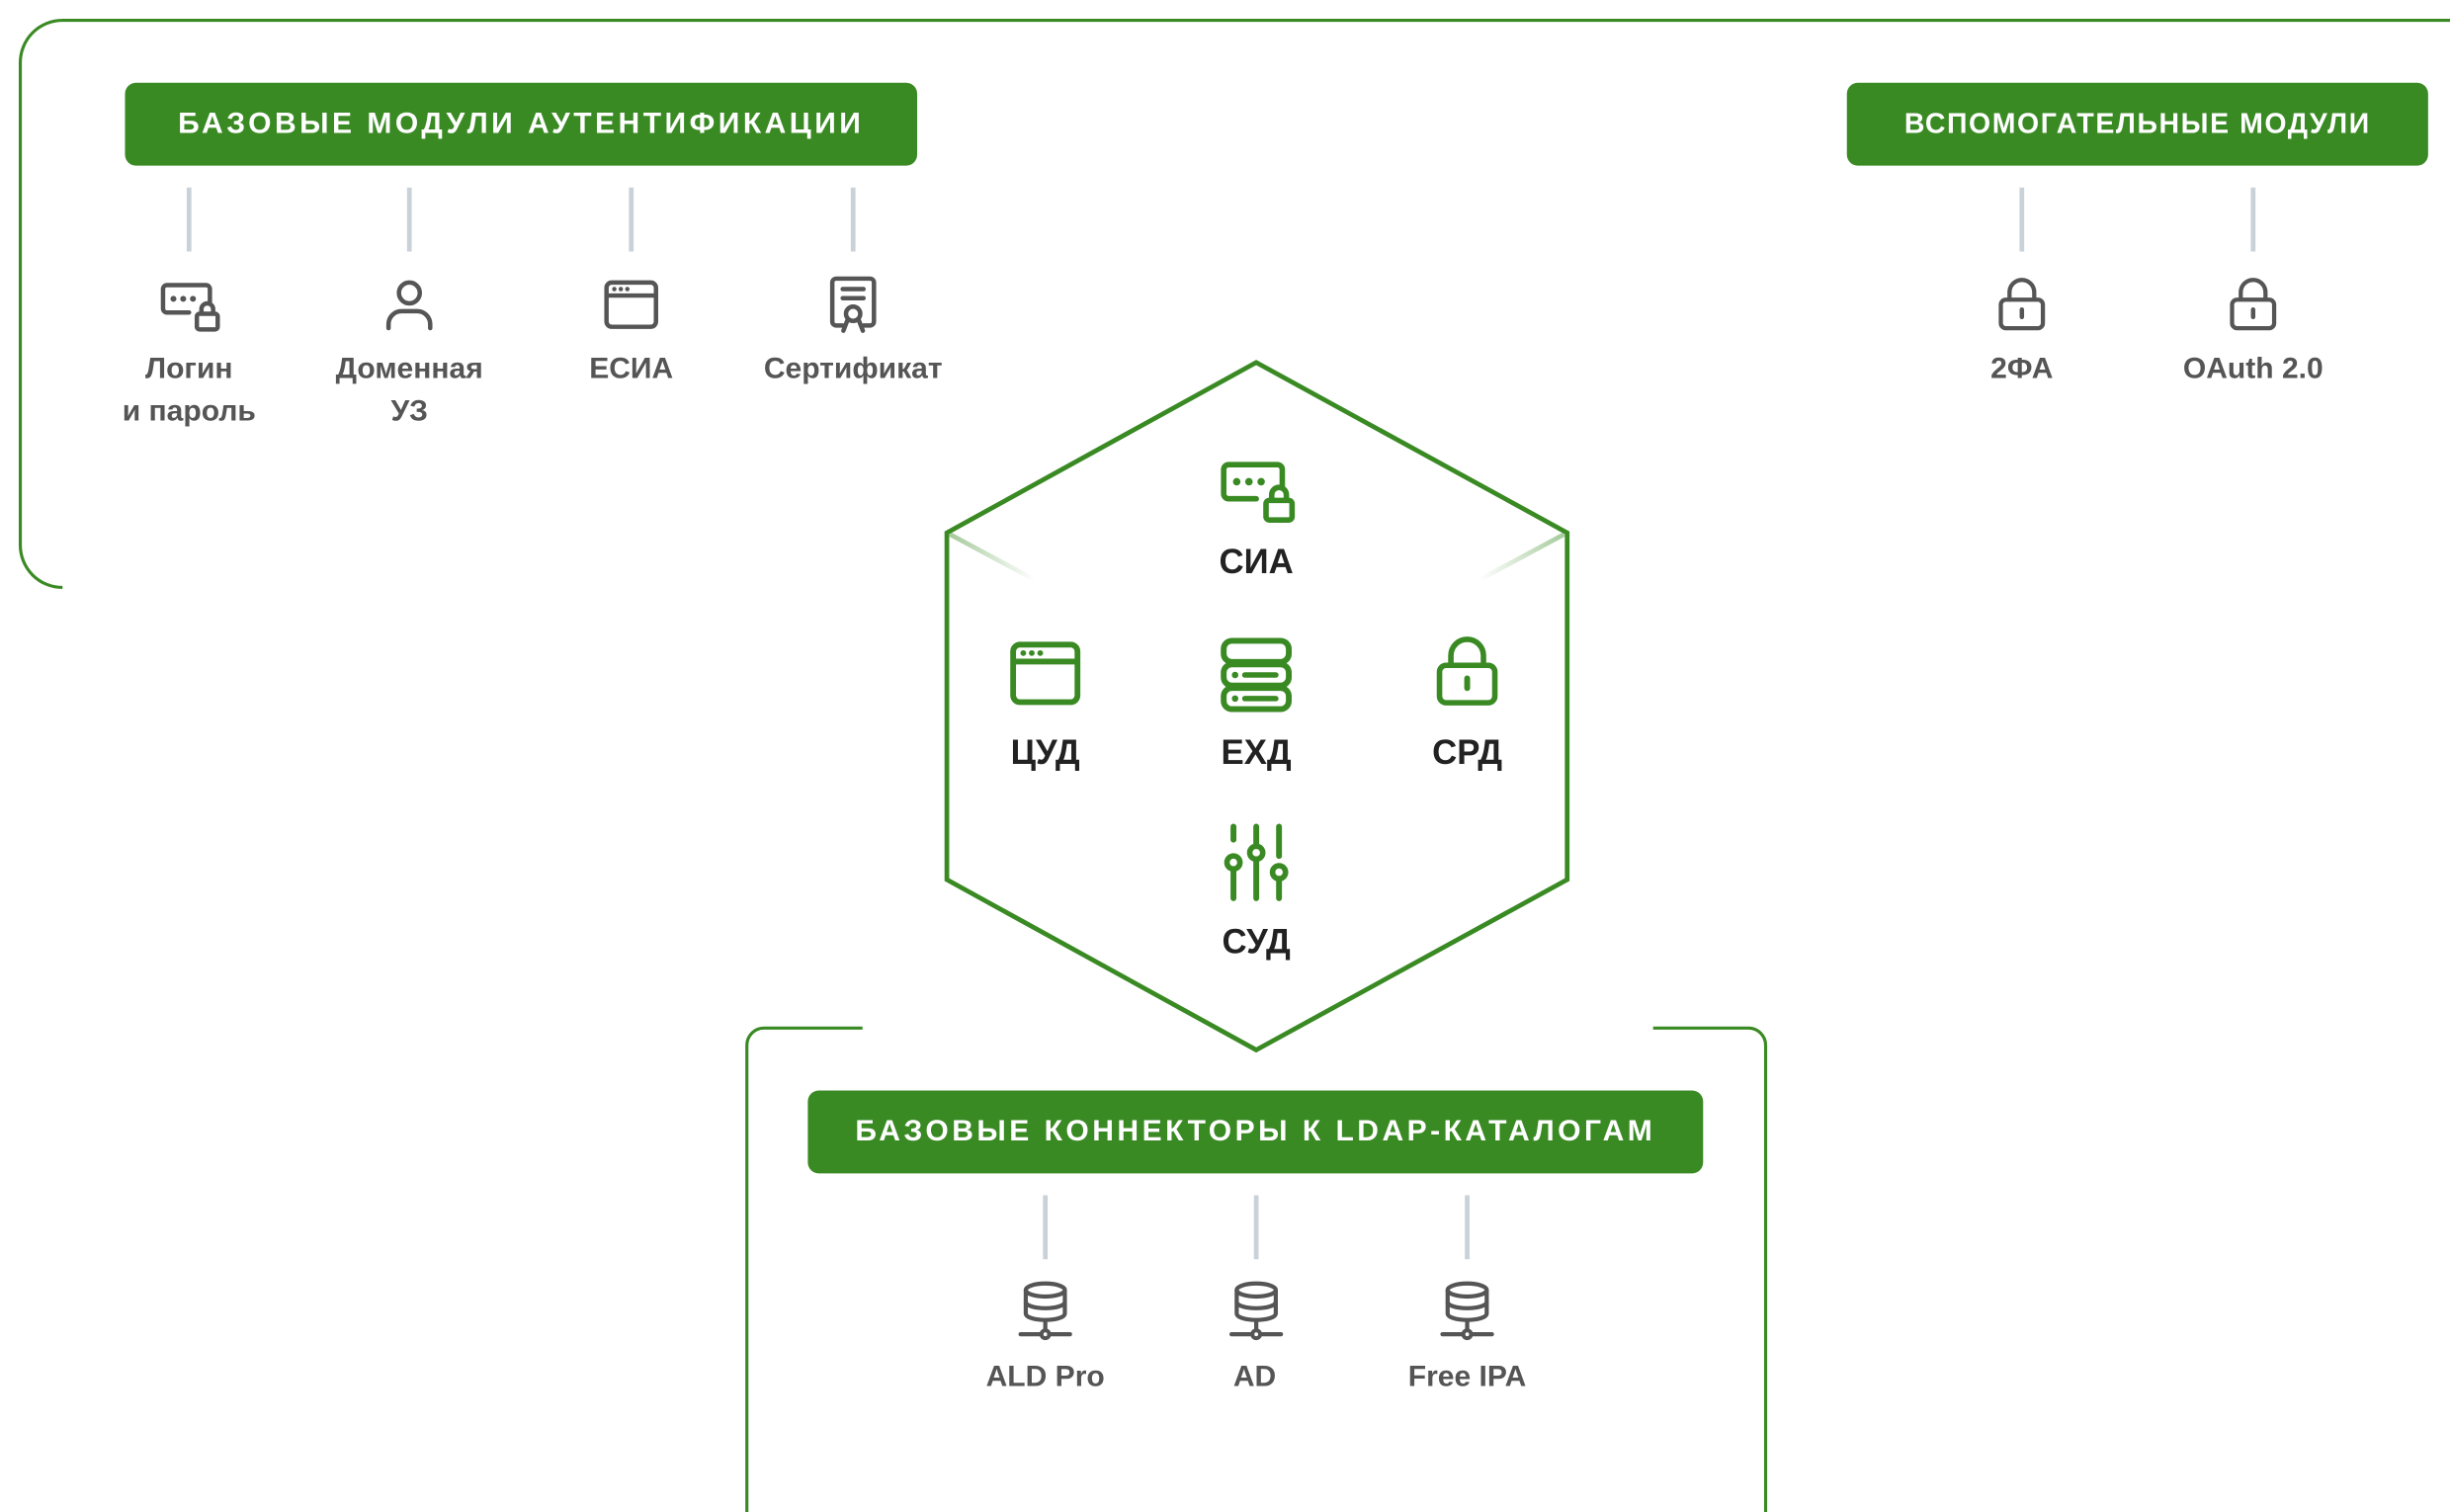  I want to click on ldap-connector-label: Free IPA, so click(1467, 1377).